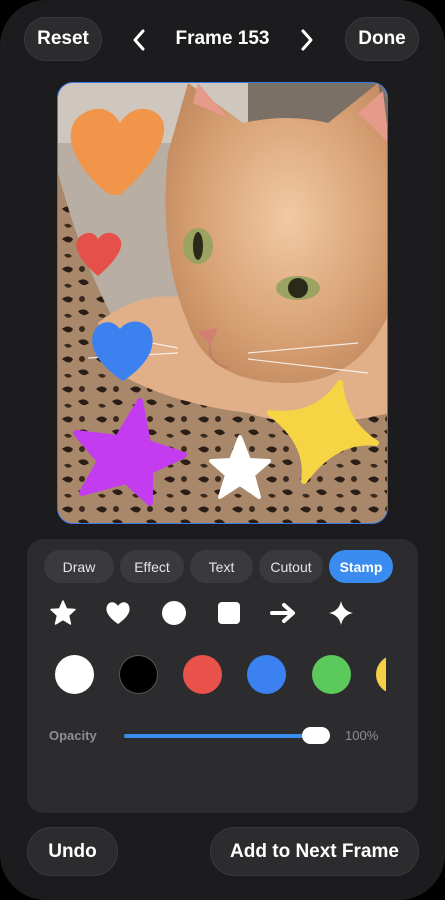 This screenshot has height=900, width=445. I want to click on tab-text: Text, so click(221, 566).